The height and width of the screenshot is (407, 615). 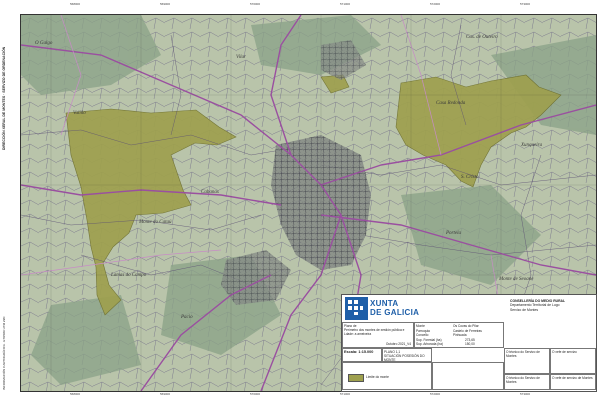 I want to click on logo-area: XUNTA DE GALICIA, so click(x=422, y=308).